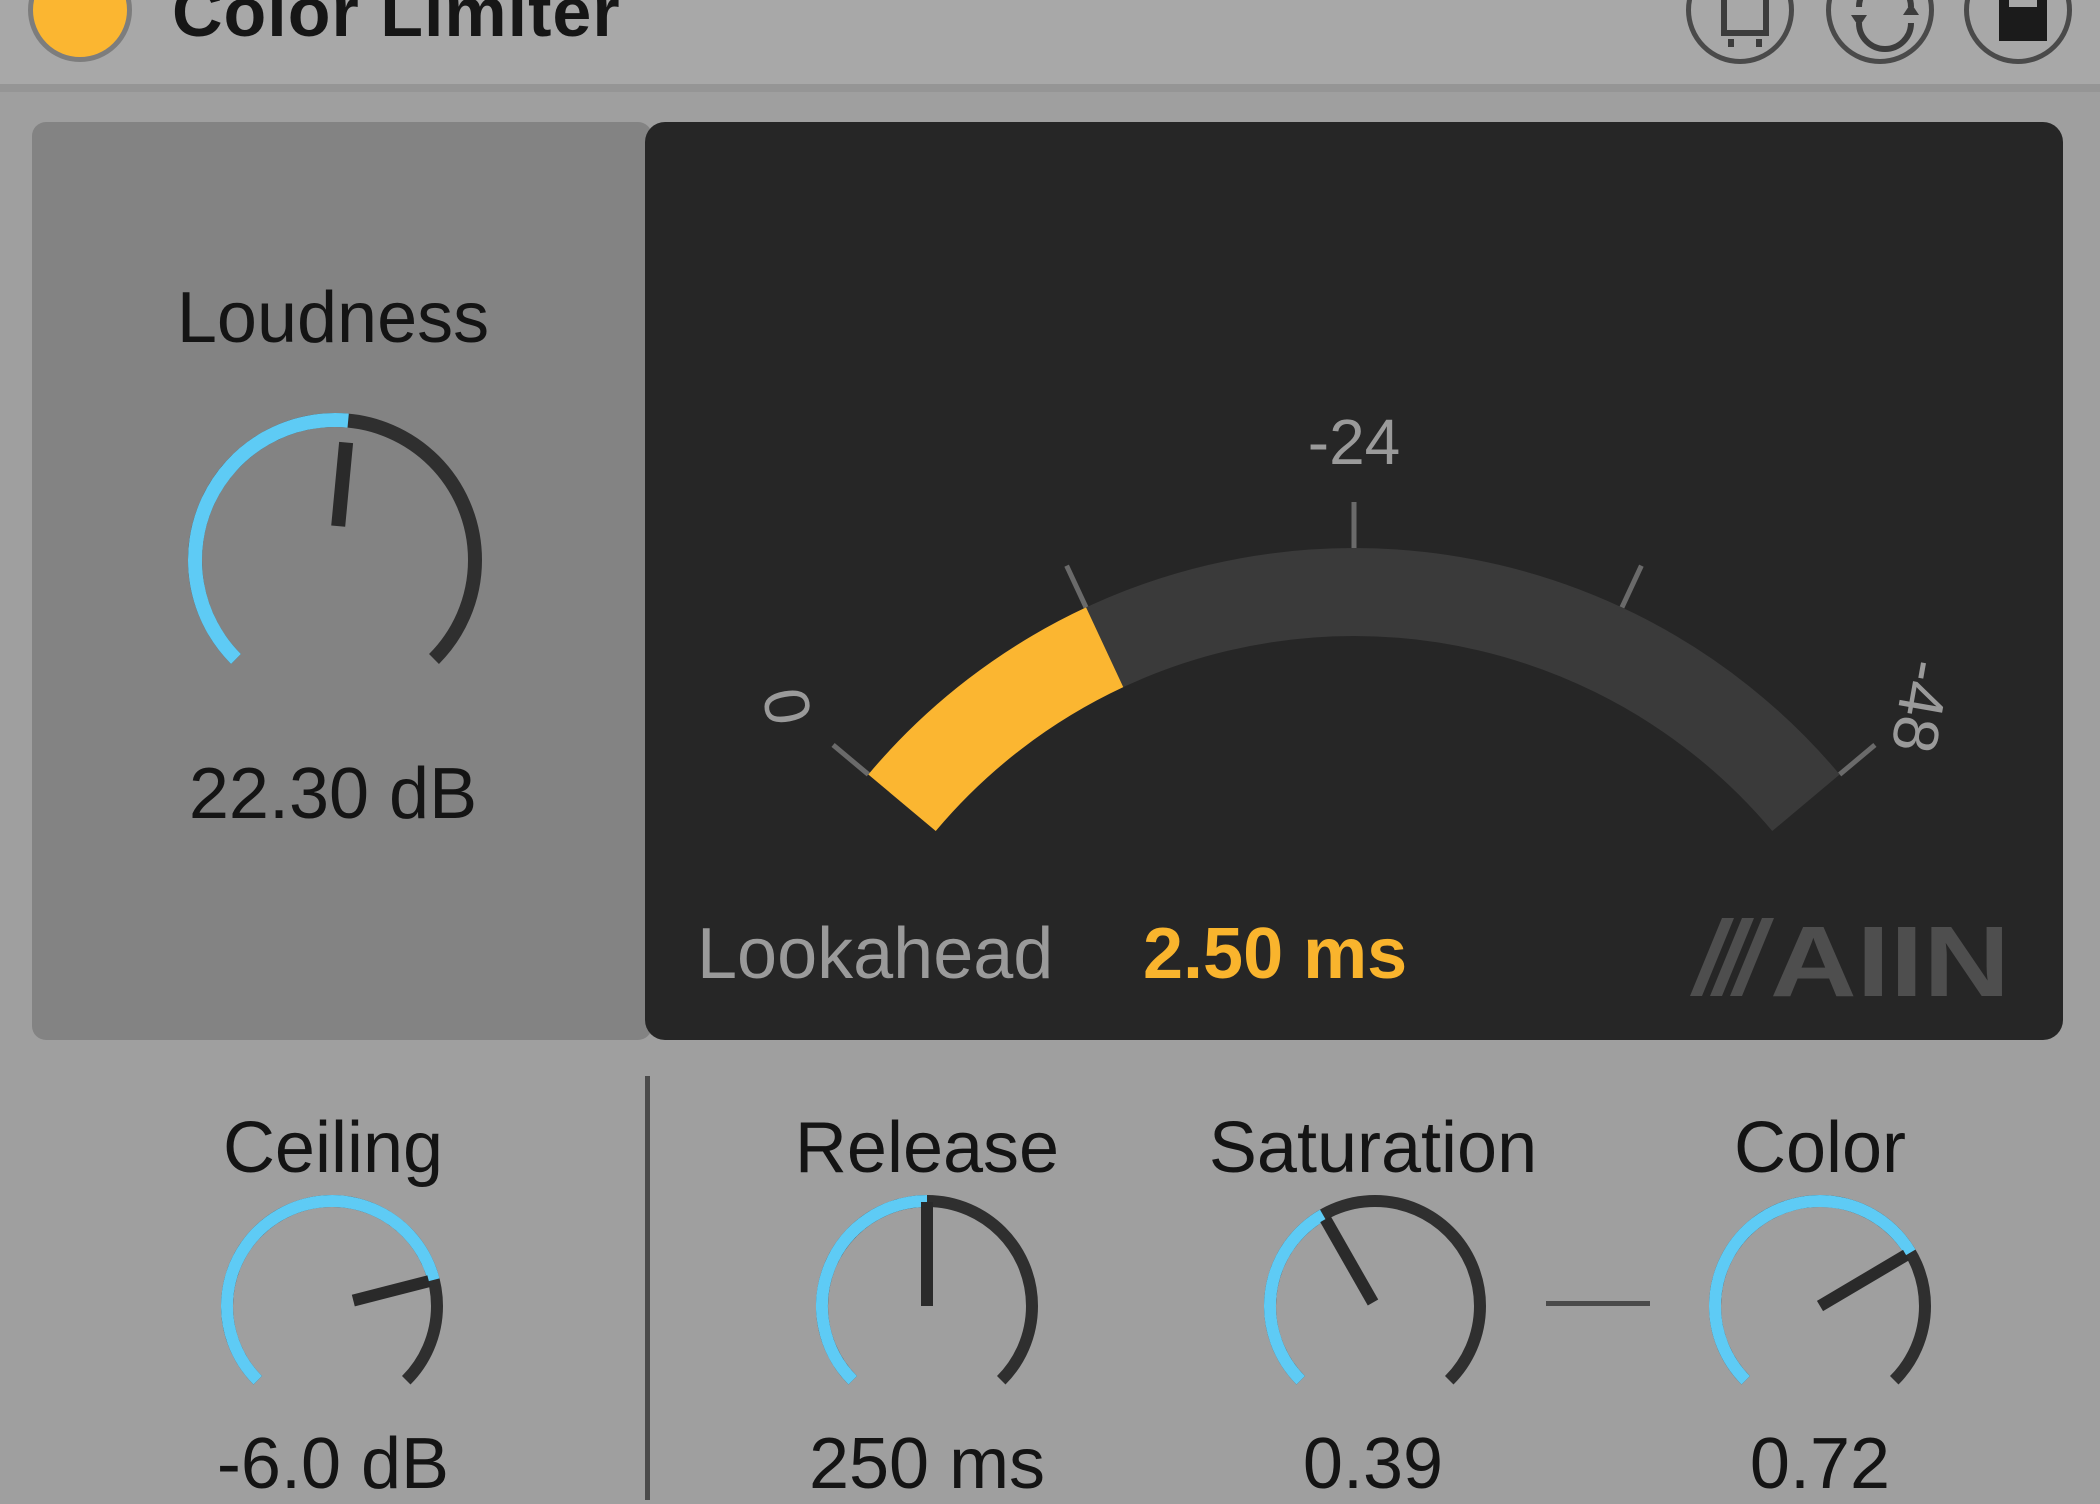 The width and height of the screenshot is (2100, 1504). What do you see at coordinates (2023, 20) in the screenshot?
I see `save-preset-icon` at bounding box center [2023, 20].